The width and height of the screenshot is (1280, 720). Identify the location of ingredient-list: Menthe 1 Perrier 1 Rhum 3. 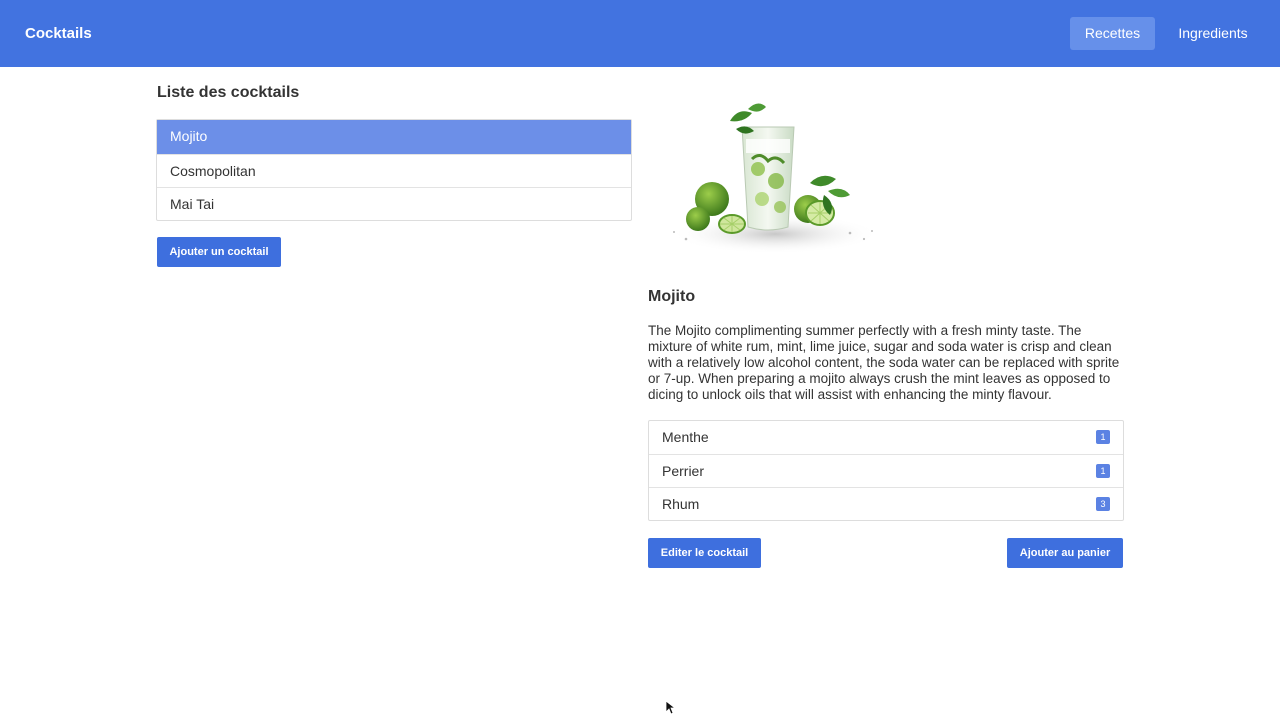
(886, 470).